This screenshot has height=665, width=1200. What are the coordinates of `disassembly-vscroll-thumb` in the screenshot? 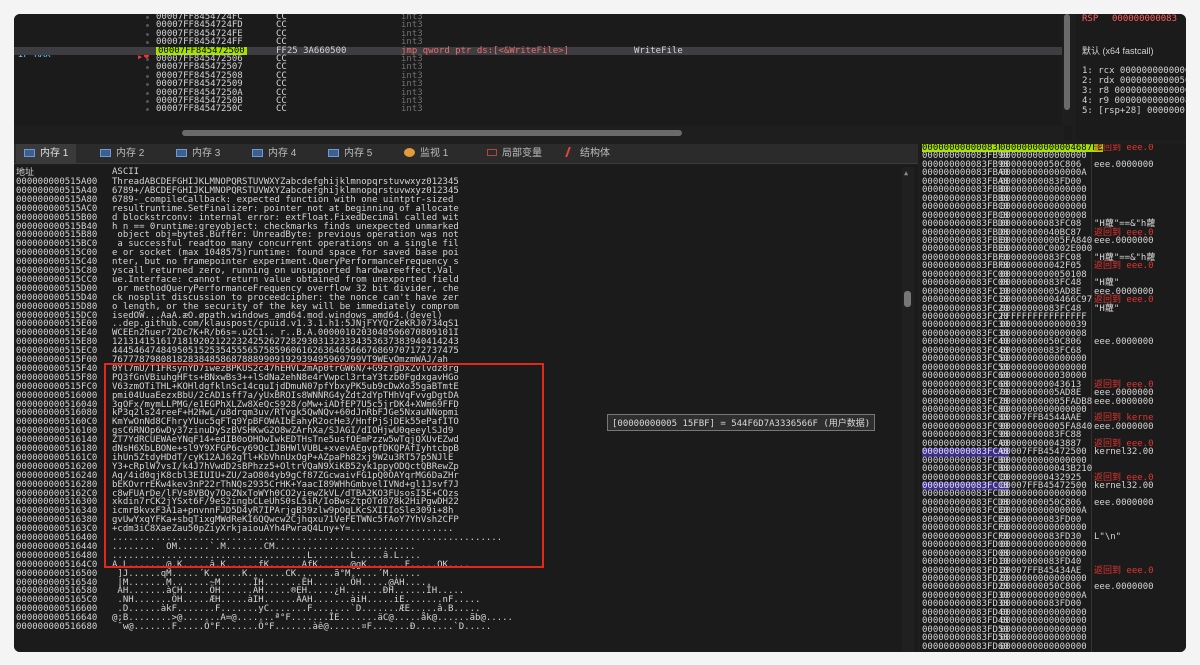 It's located at (1067, 62).